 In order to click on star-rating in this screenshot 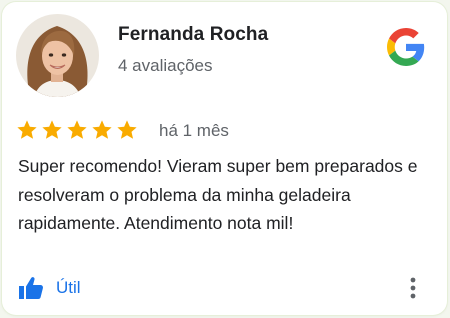, I will do `click(77, 130)`.